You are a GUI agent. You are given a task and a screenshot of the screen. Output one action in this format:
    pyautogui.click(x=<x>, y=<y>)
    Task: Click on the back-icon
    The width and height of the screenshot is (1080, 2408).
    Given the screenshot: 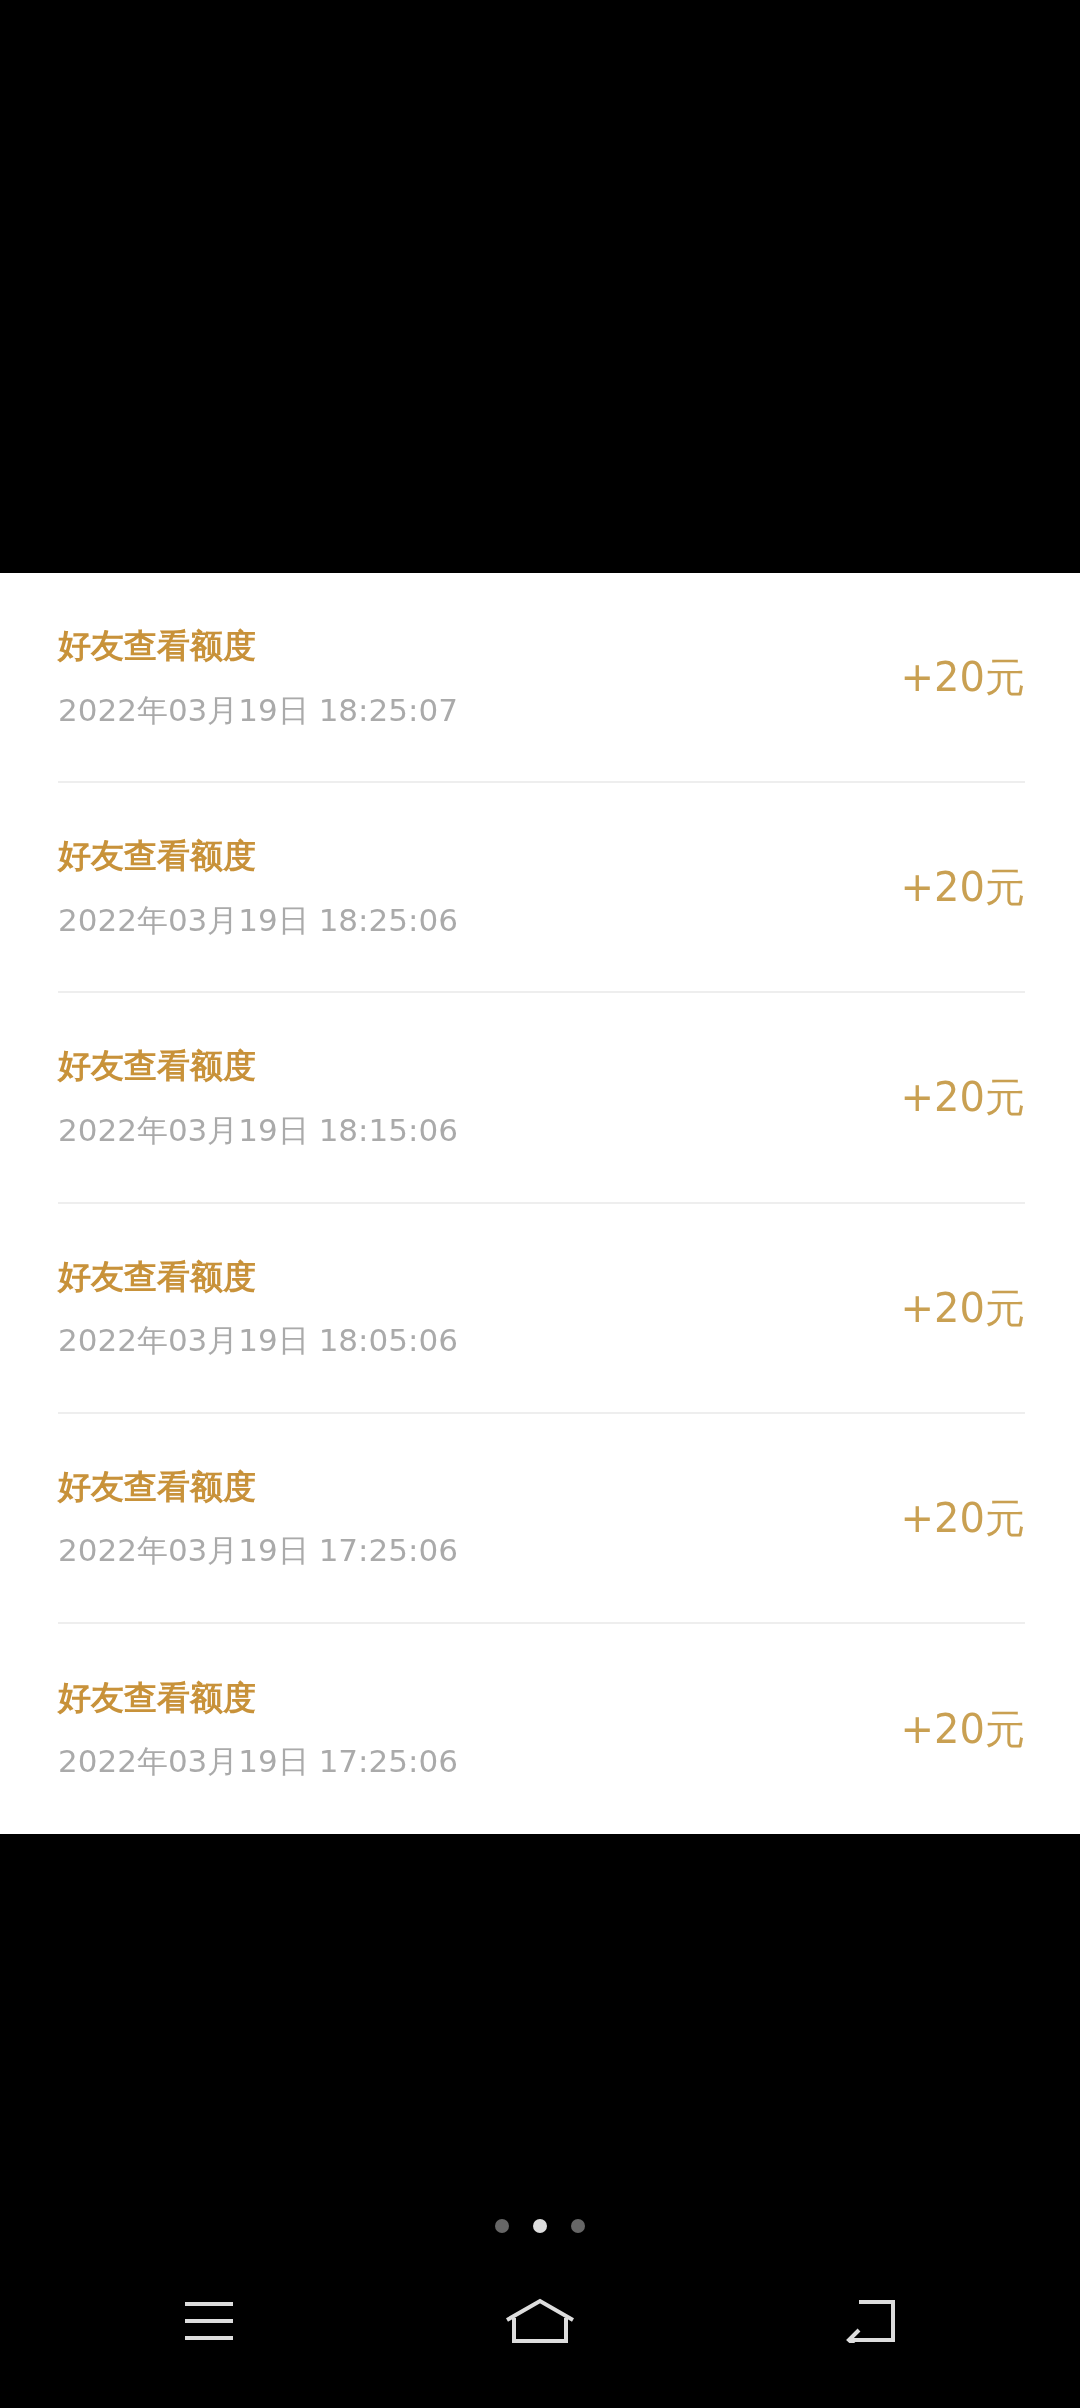 What is the action you would take?
    pyautogui.click(x=871, y=2320)
    